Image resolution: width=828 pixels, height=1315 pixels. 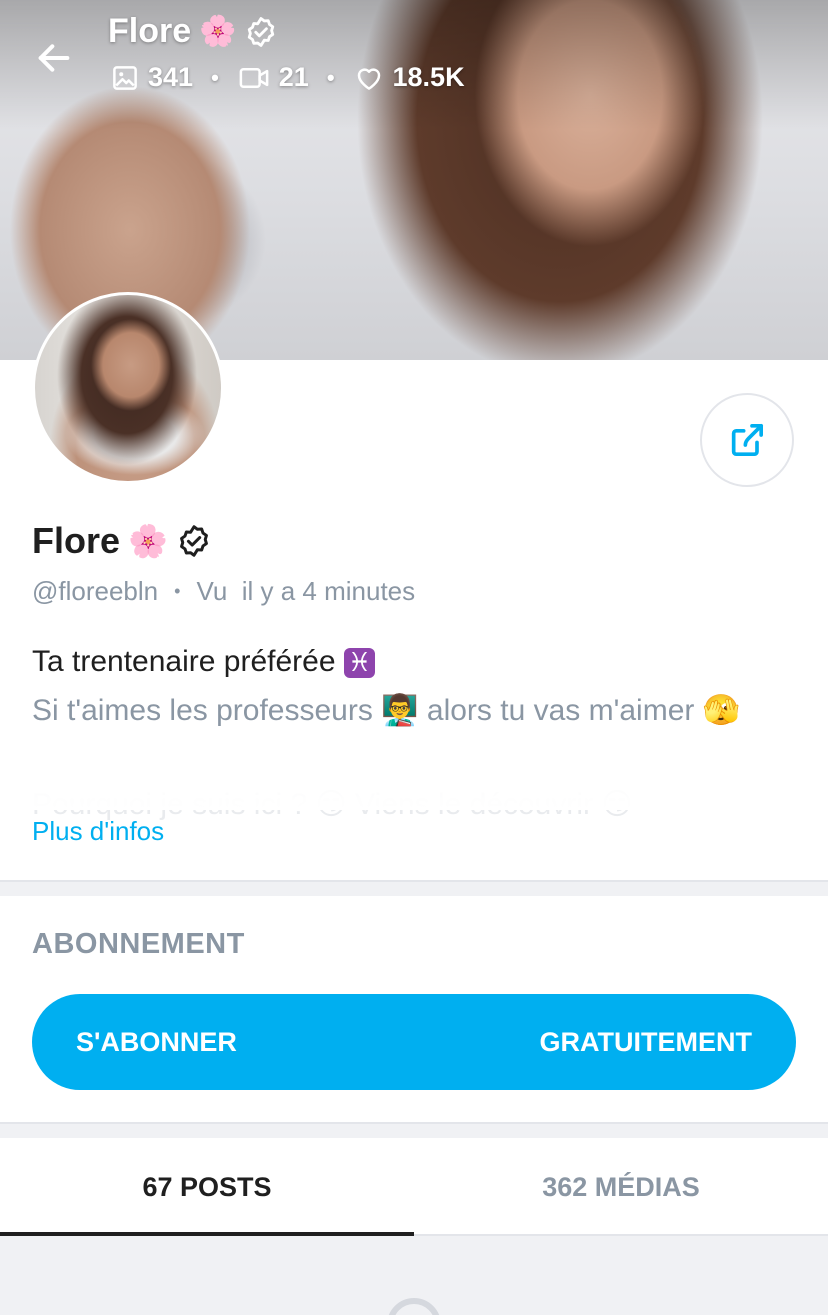 I want to click on share-button, so click(x=747, y=440).